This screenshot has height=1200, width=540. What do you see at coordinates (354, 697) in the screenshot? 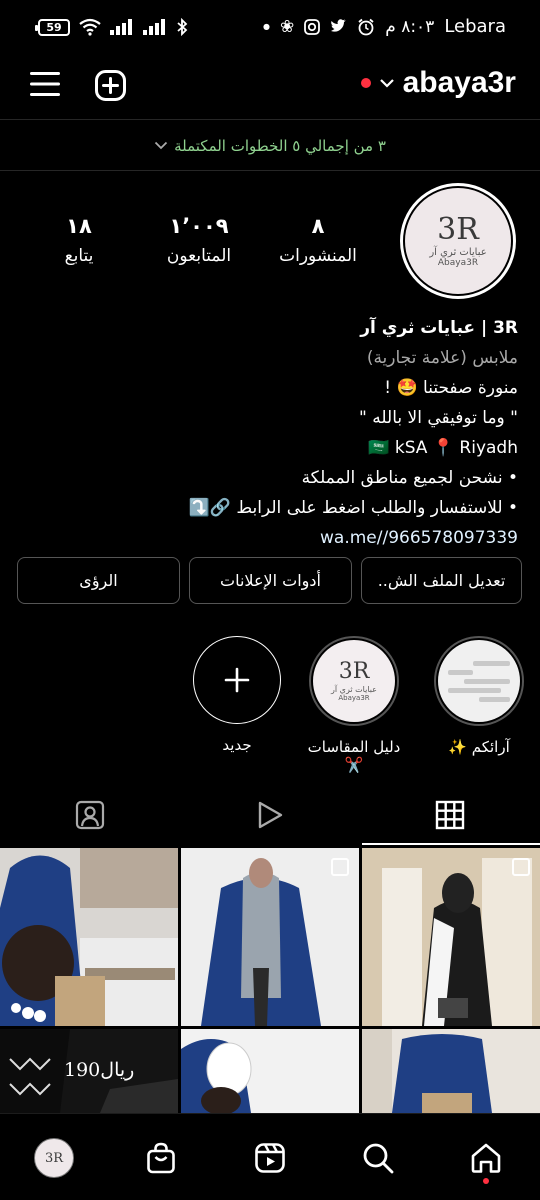
I see `highlight-logo-caption: Abaya3R` at bounding box center [354, 697].